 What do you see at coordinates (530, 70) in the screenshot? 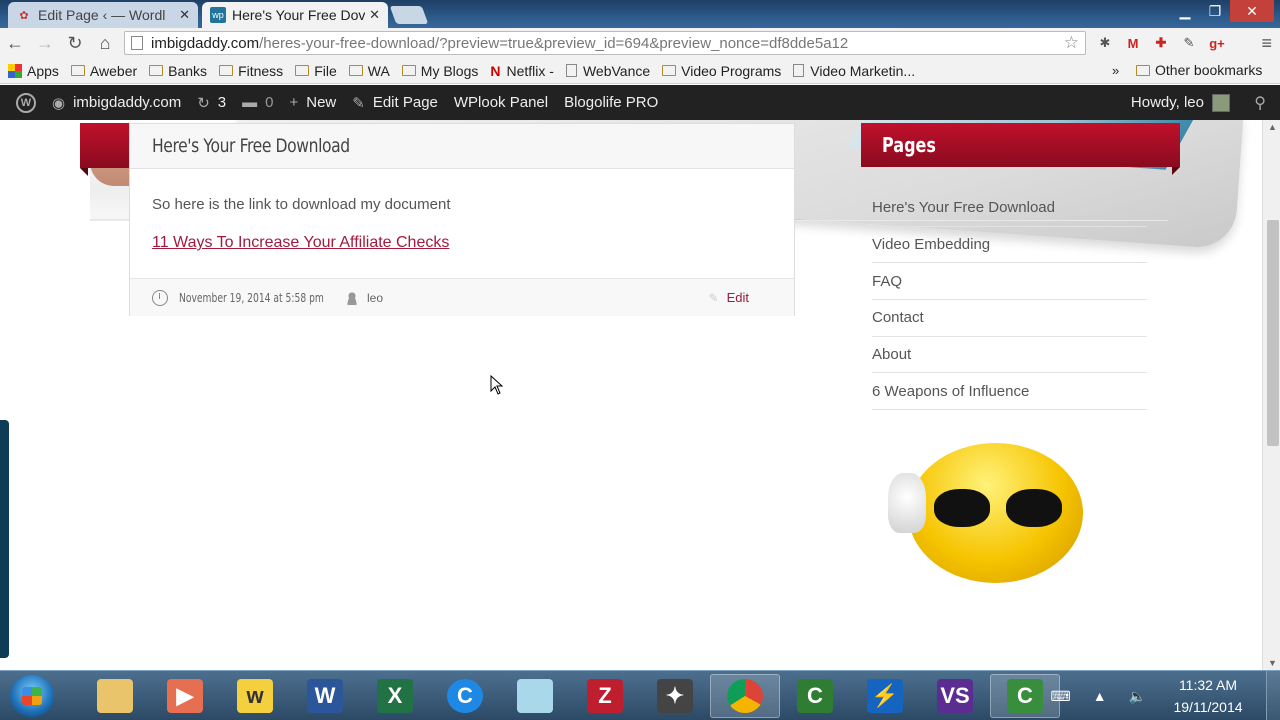
I see `bookmark-label: Netflix -` at bounding box center [530, 70].